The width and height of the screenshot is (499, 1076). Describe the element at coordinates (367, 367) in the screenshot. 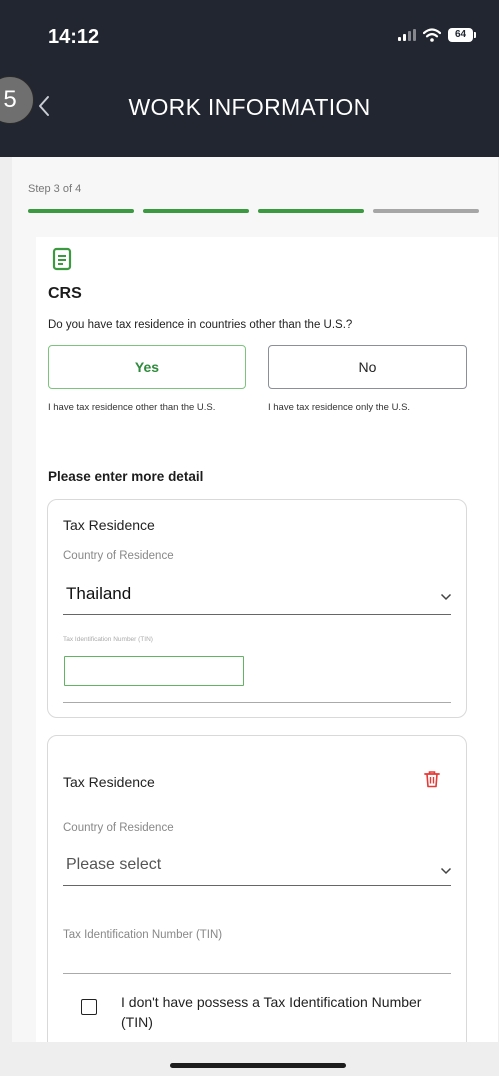

I see `no-button: No` at that location.